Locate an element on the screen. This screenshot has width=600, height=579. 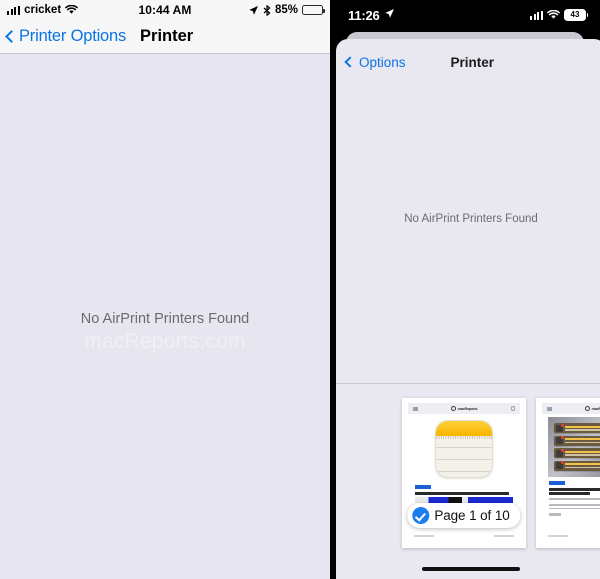
right-nav-bar: Options Printer is located at coordinates (468, 62).